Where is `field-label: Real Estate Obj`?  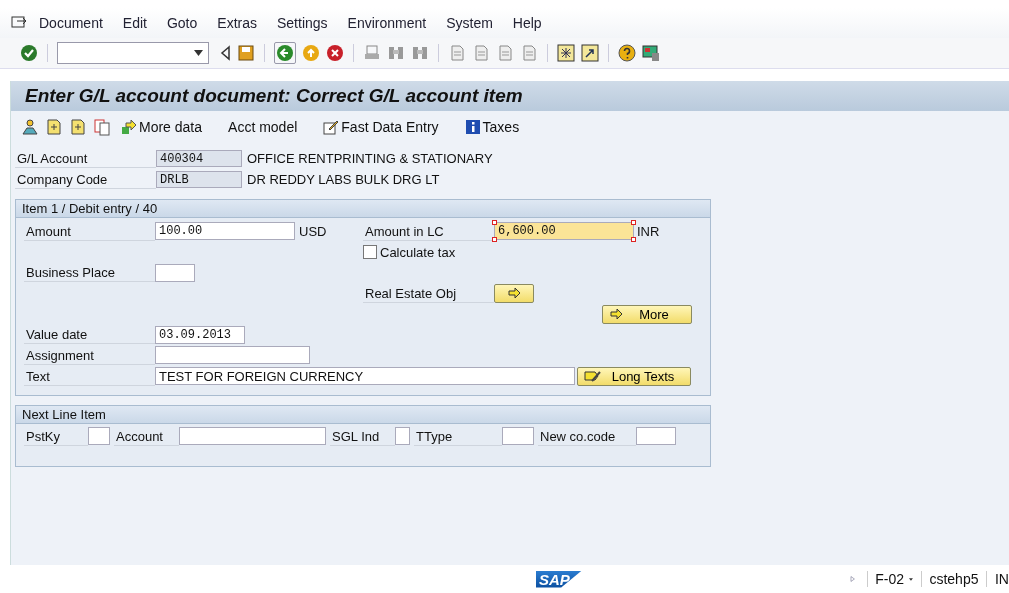
field-label: Real Estate Obj is located at coordinates (428, 293).